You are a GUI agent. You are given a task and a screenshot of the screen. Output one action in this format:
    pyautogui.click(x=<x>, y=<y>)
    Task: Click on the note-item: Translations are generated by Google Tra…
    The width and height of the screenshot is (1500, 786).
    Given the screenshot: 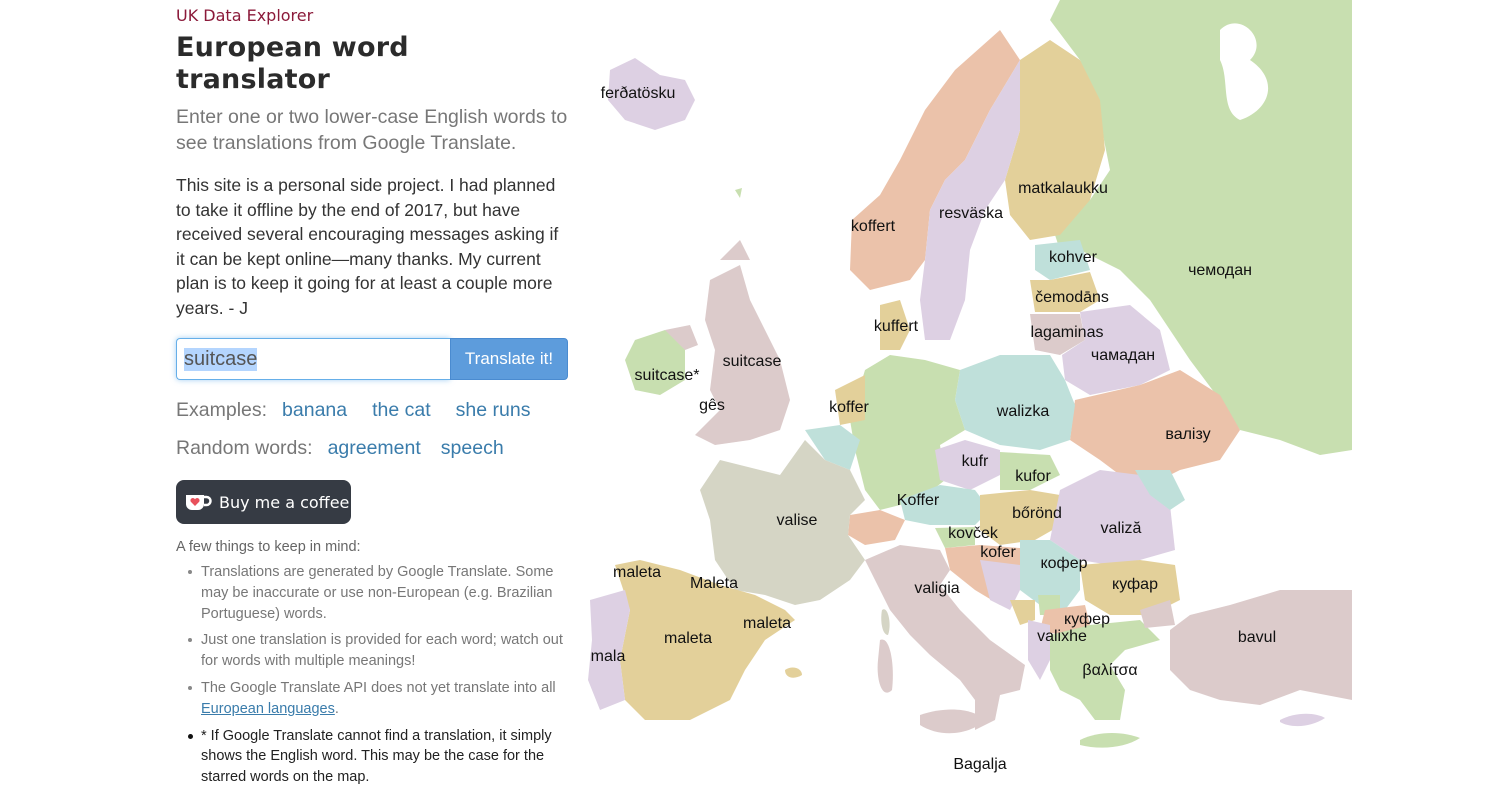 What is the action you would take?
    pyautogui.click(x=373, y=593)
    